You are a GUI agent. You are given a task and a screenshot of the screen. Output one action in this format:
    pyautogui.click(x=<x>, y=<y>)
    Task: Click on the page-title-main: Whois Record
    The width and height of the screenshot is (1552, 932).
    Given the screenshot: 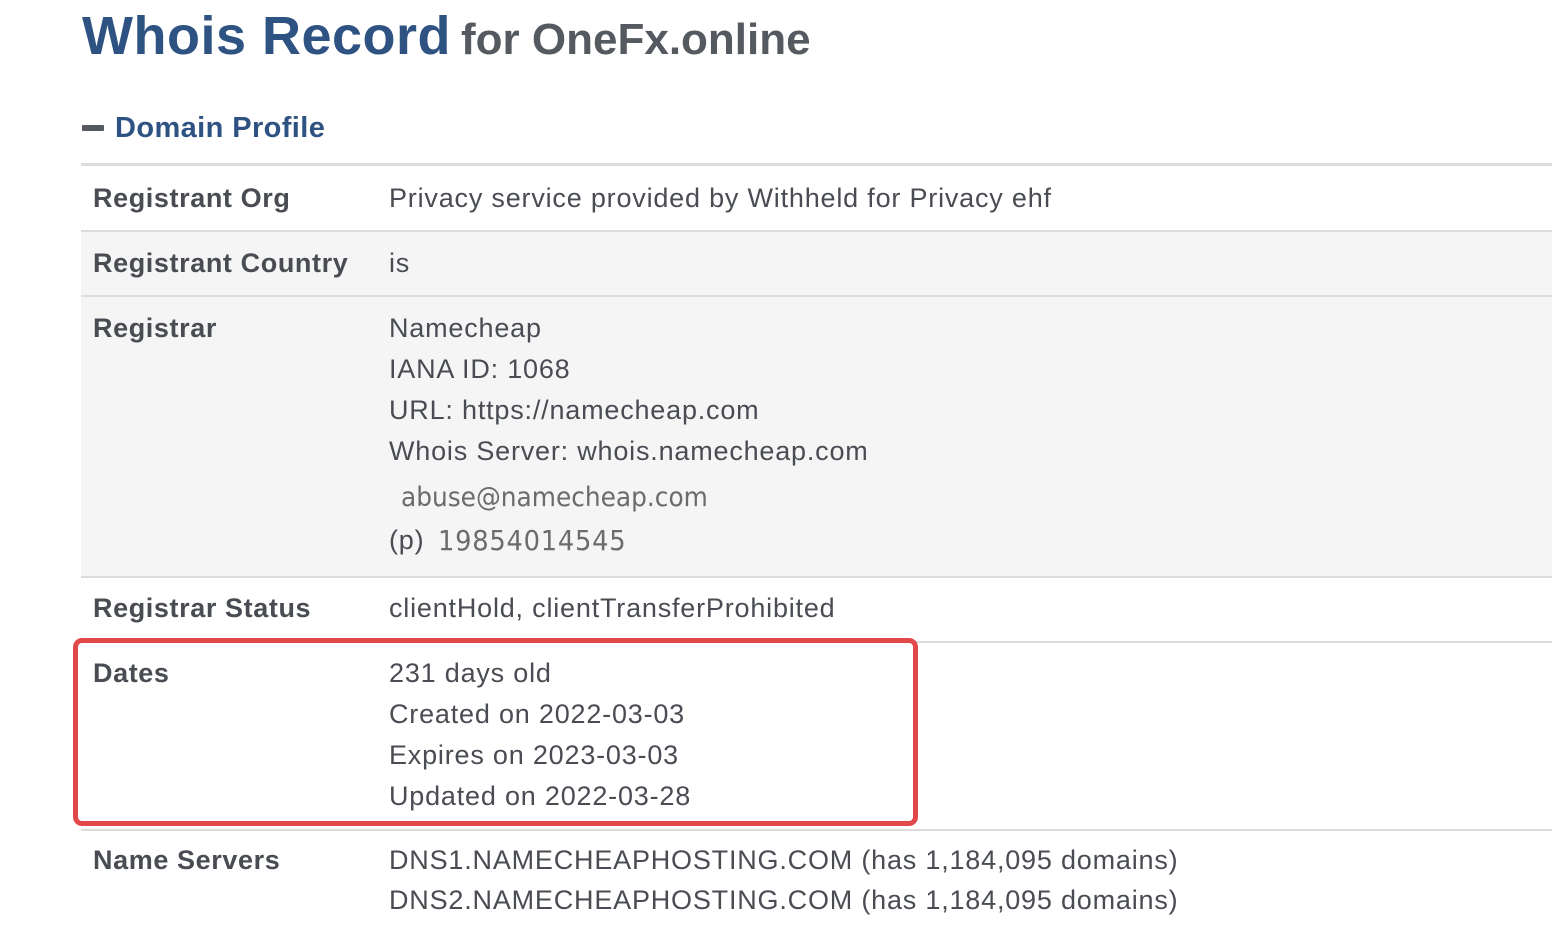 What is the action you would take?
    pyautogui.click(x=267, y=36)
    